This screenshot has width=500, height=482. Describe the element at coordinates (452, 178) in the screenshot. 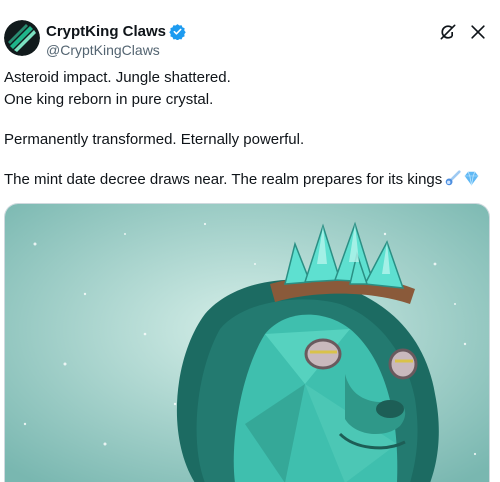

I see `comet-icon` at that location.